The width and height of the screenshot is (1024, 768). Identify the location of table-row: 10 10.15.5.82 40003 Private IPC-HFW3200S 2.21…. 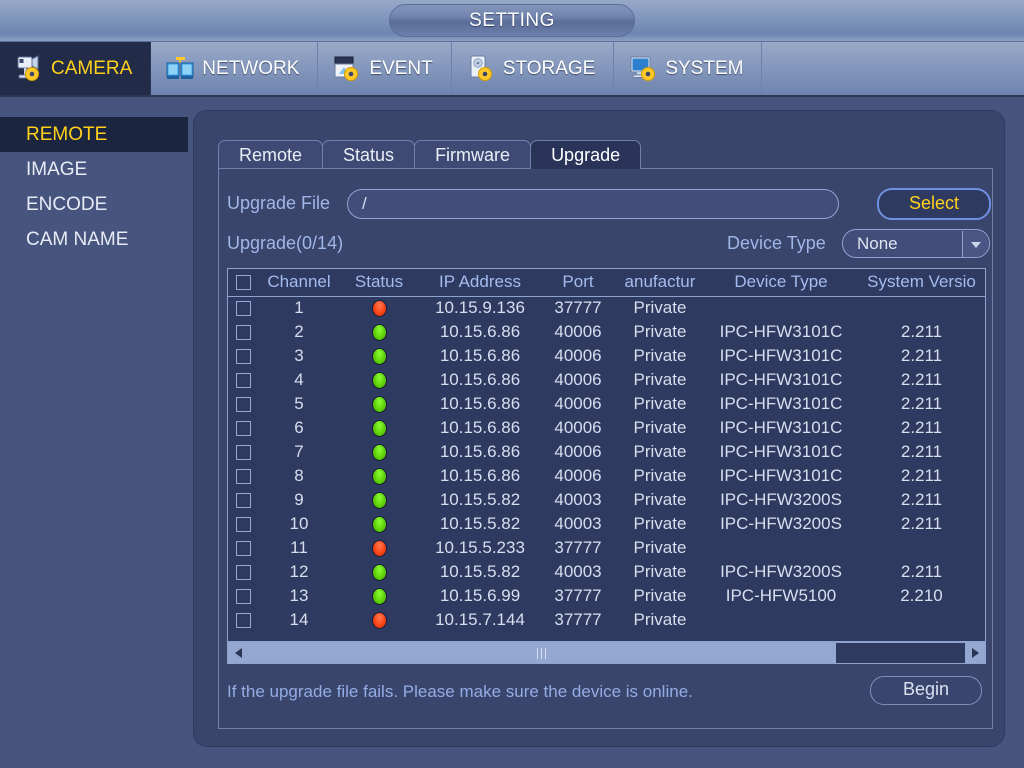
(606, 524).